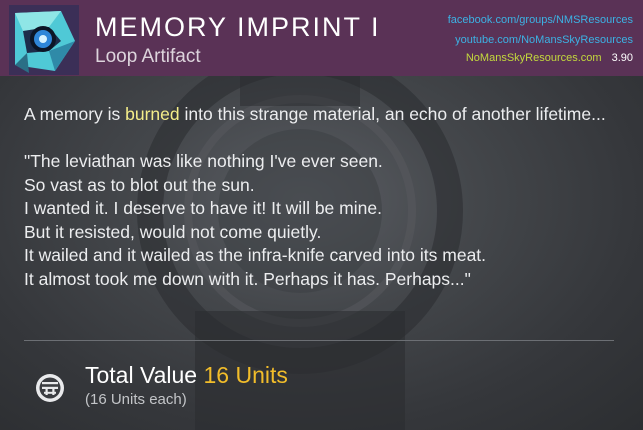 The image size is (643, 430). Describe the element at coordinates (152, 114) in the screenshot. I see `highlight-keyword: burned` at that location.